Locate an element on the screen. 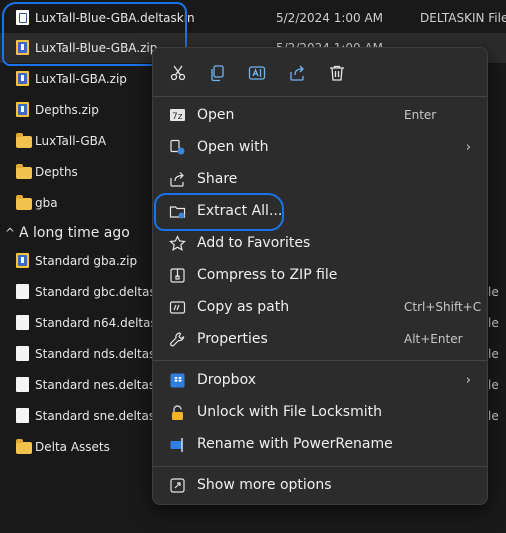 The image size is (506, 533). menu-item-label: Rename with PowerRename is located at coordinates (295, 444).